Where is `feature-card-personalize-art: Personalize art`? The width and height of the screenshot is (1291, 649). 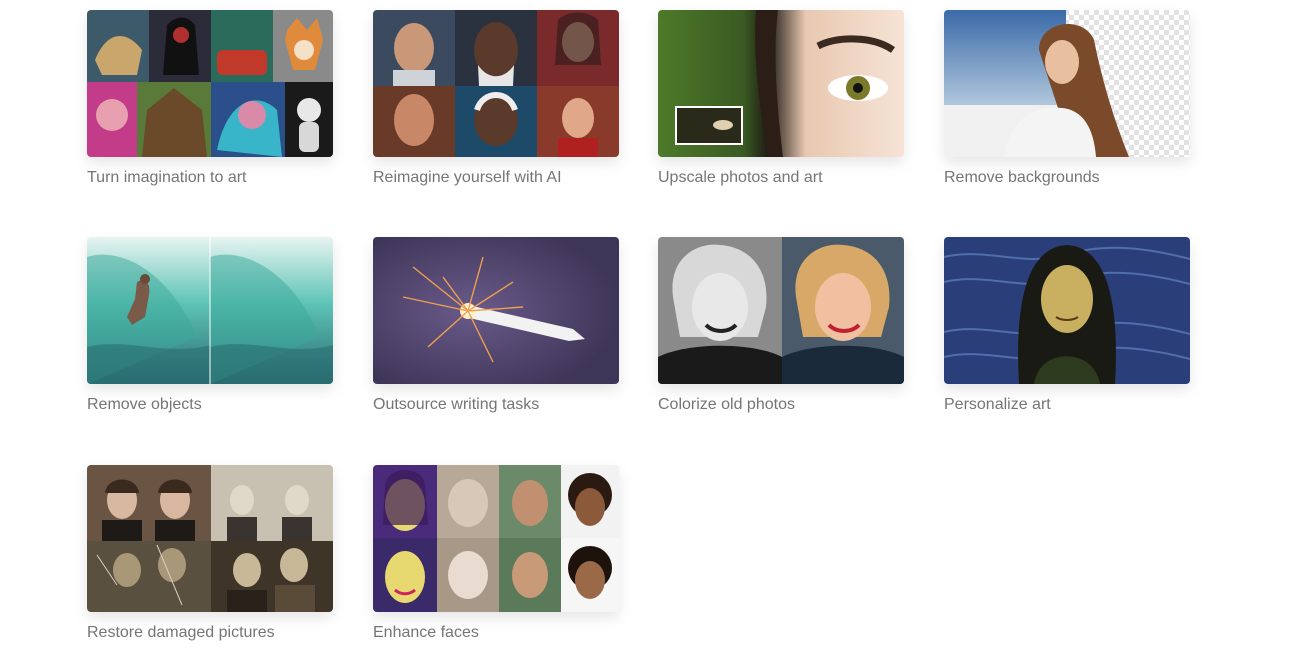
feature-card-personalize-art: Personalize art is located at coordinates (1067, 326).